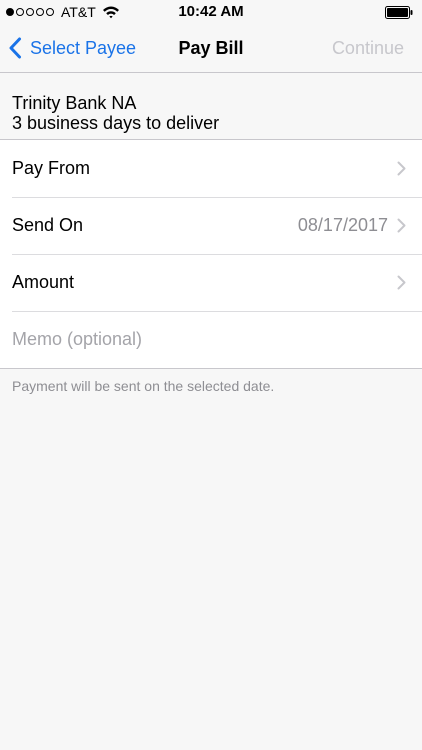 The image size is (422, 750). Describe the element at coordinates (116, 123) in the screenshot. I see `delivery-estimate: 3 business days to deliver` at that location.